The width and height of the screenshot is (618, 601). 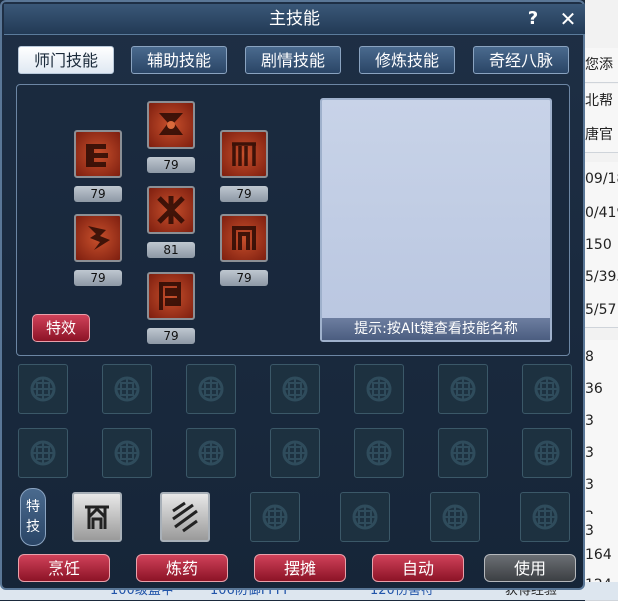 I want to click on skill-level-2: 79, so click(x=98, y=278).